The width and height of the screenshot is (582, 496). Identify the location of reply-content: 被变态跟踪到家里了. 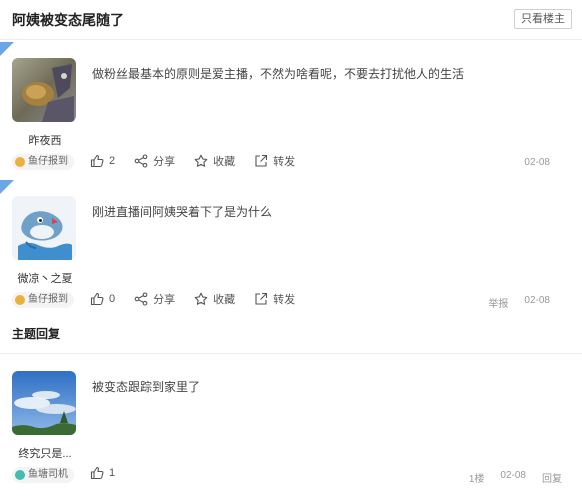
(146, 387).